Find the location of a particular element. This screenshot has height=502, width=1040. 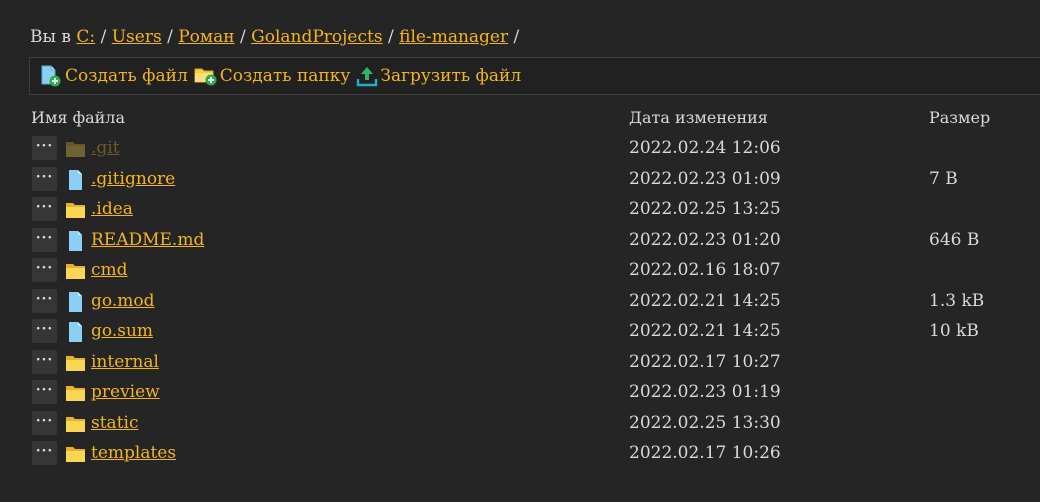

table-row: ··· preview 2022.02.23 01:19 is located at coordinates (520, 393).